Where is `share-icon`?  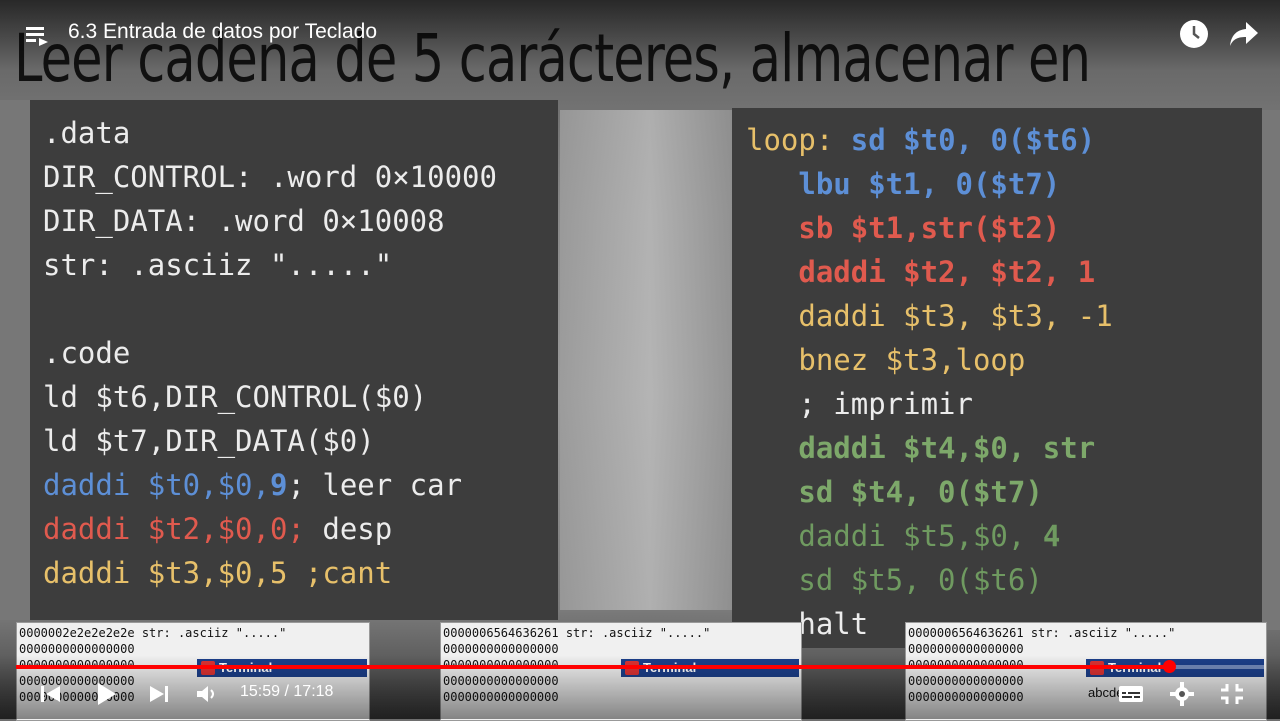
share-icon is located at coordinates (1244, 36).